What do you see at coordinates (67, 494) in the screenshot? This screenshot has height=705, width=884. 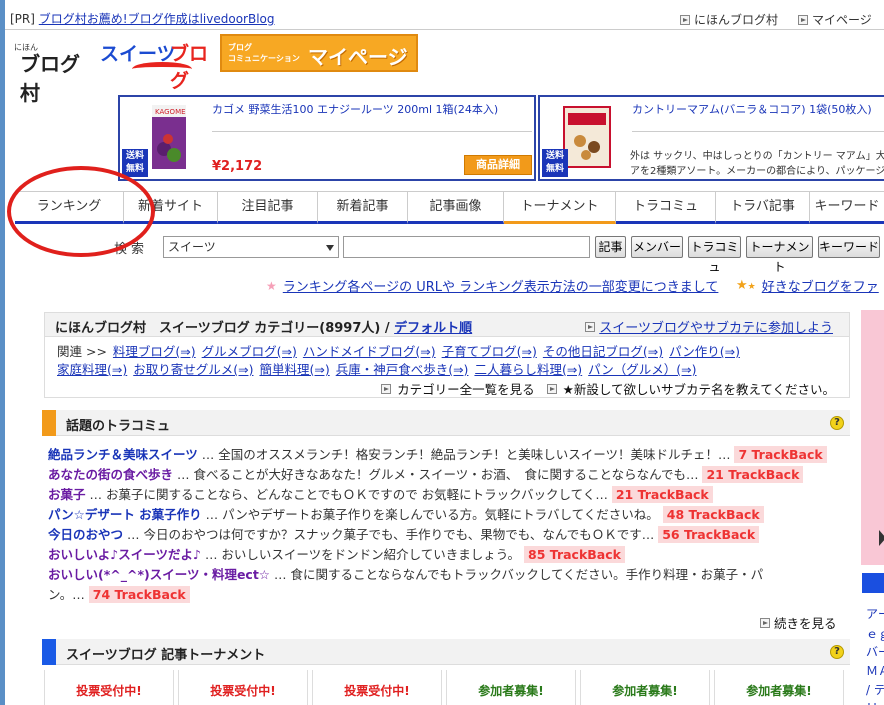 I see `trackcommu-name-link: お菓子` at bounding box center [67, 494].